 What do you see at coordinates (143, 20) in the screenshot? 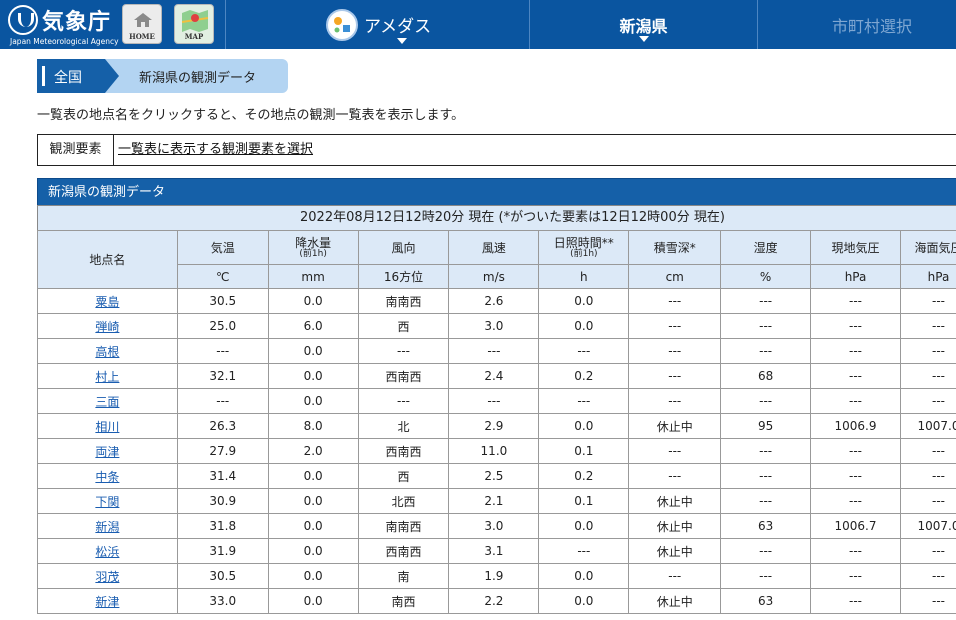
I see `home-icon` at bounding box center [143, 20].